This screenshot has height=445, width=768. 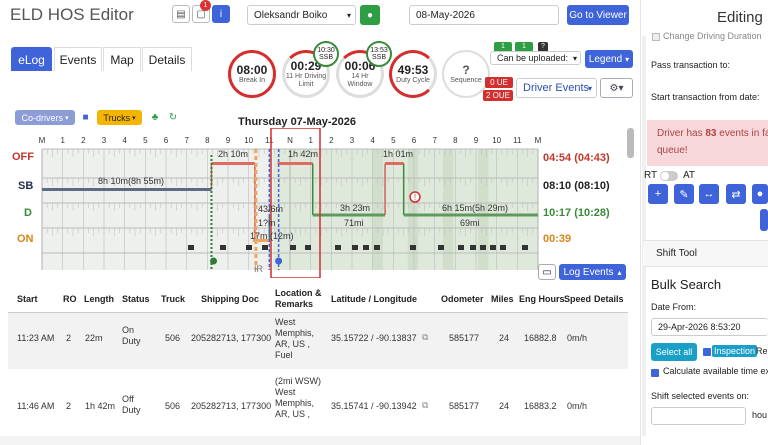 What do you see at coordinates (99, 299) in the screenshot?
I see `col-length: Length` at bounding box center [99, 299].